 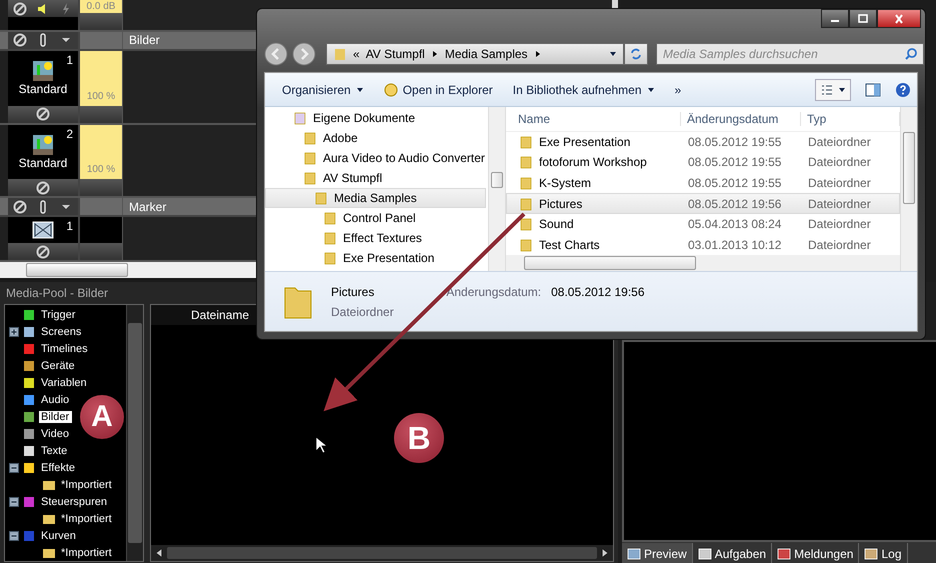 I want to click on toolbar-button: Organisieren, so click(x=323, y=90).